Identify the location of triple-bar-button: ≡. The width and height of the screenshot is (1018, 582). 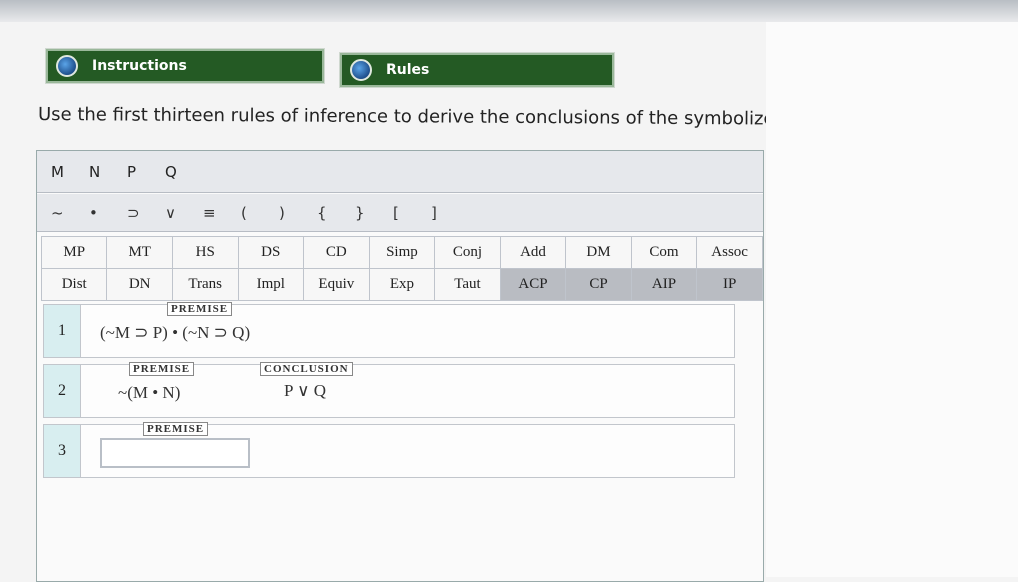
(222, 213).